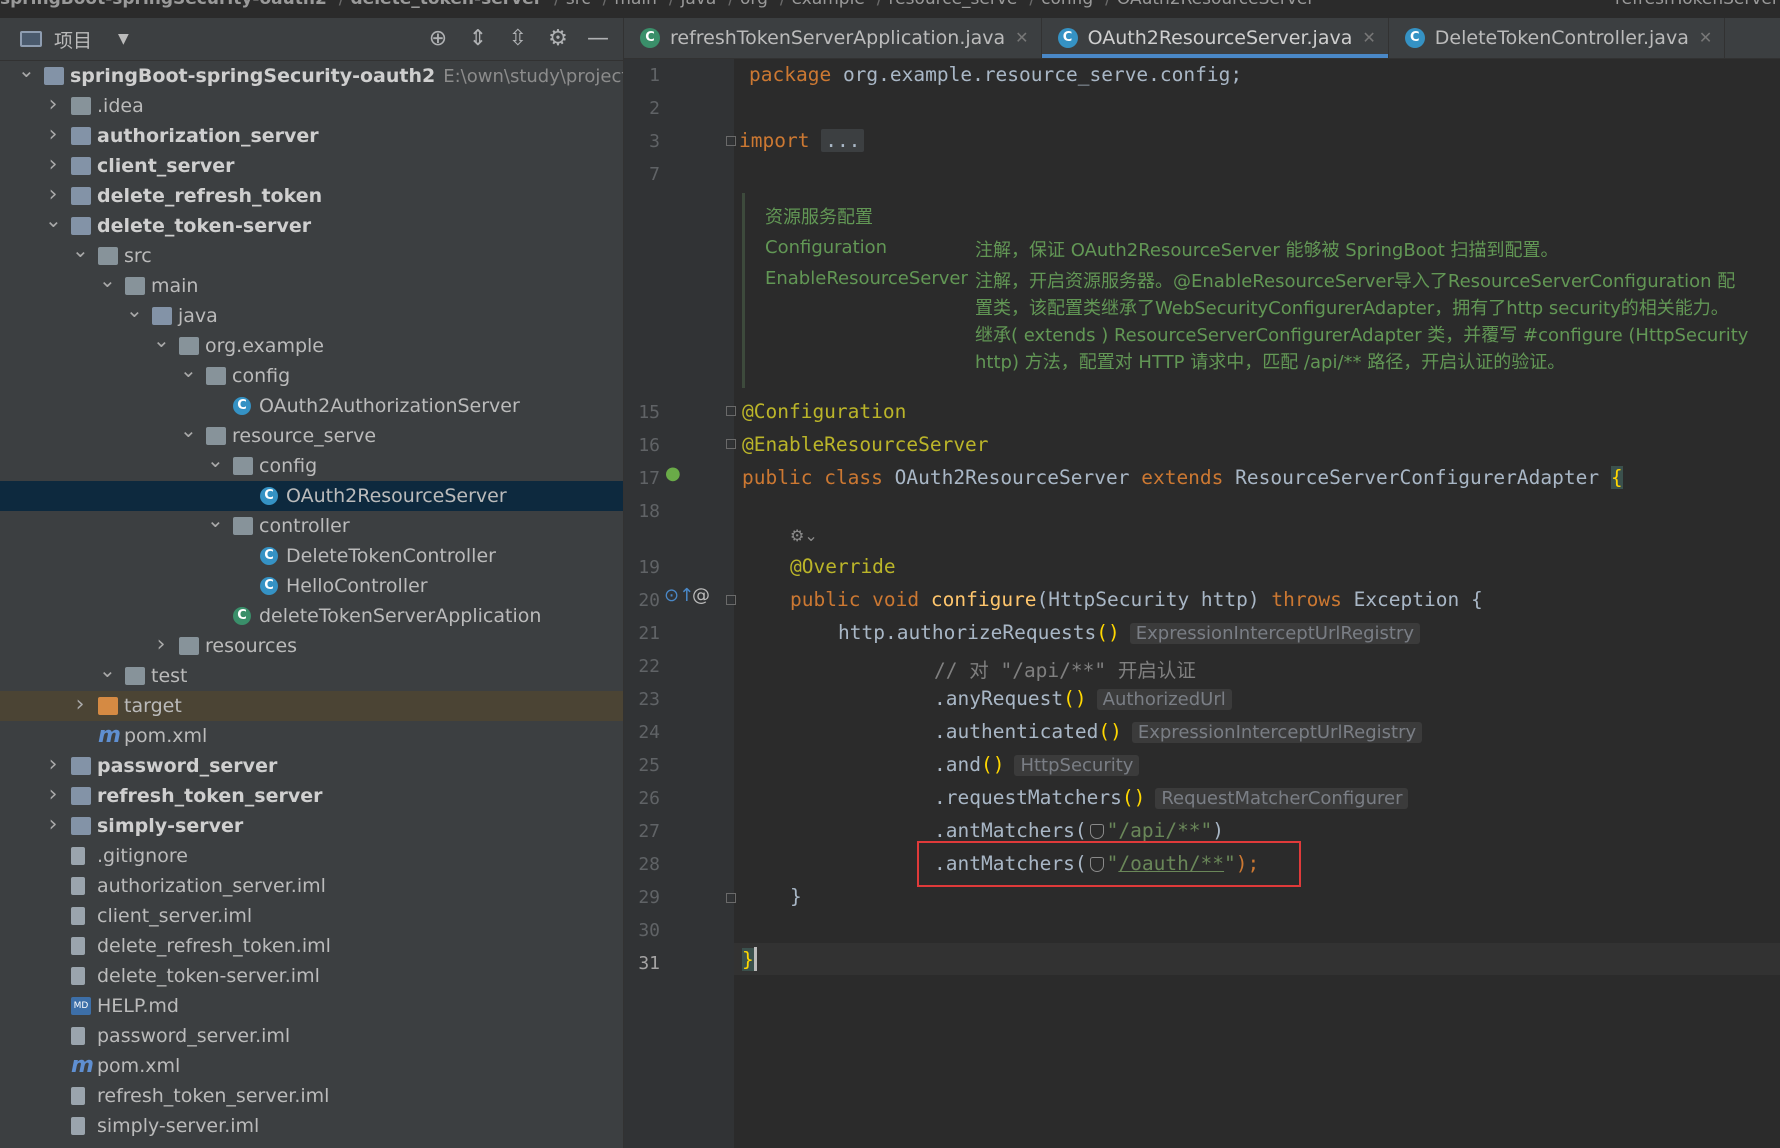 The image size is (1780, 1148). What do you see at coordinates (311, 826) in the screenshot?
I see `tree-item: › simply-server` at bounding box center [311, 826].